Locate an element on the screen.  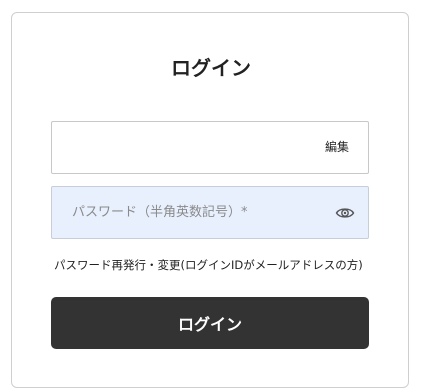
login-id-field: 編集 is located at coordinates (210, 147).